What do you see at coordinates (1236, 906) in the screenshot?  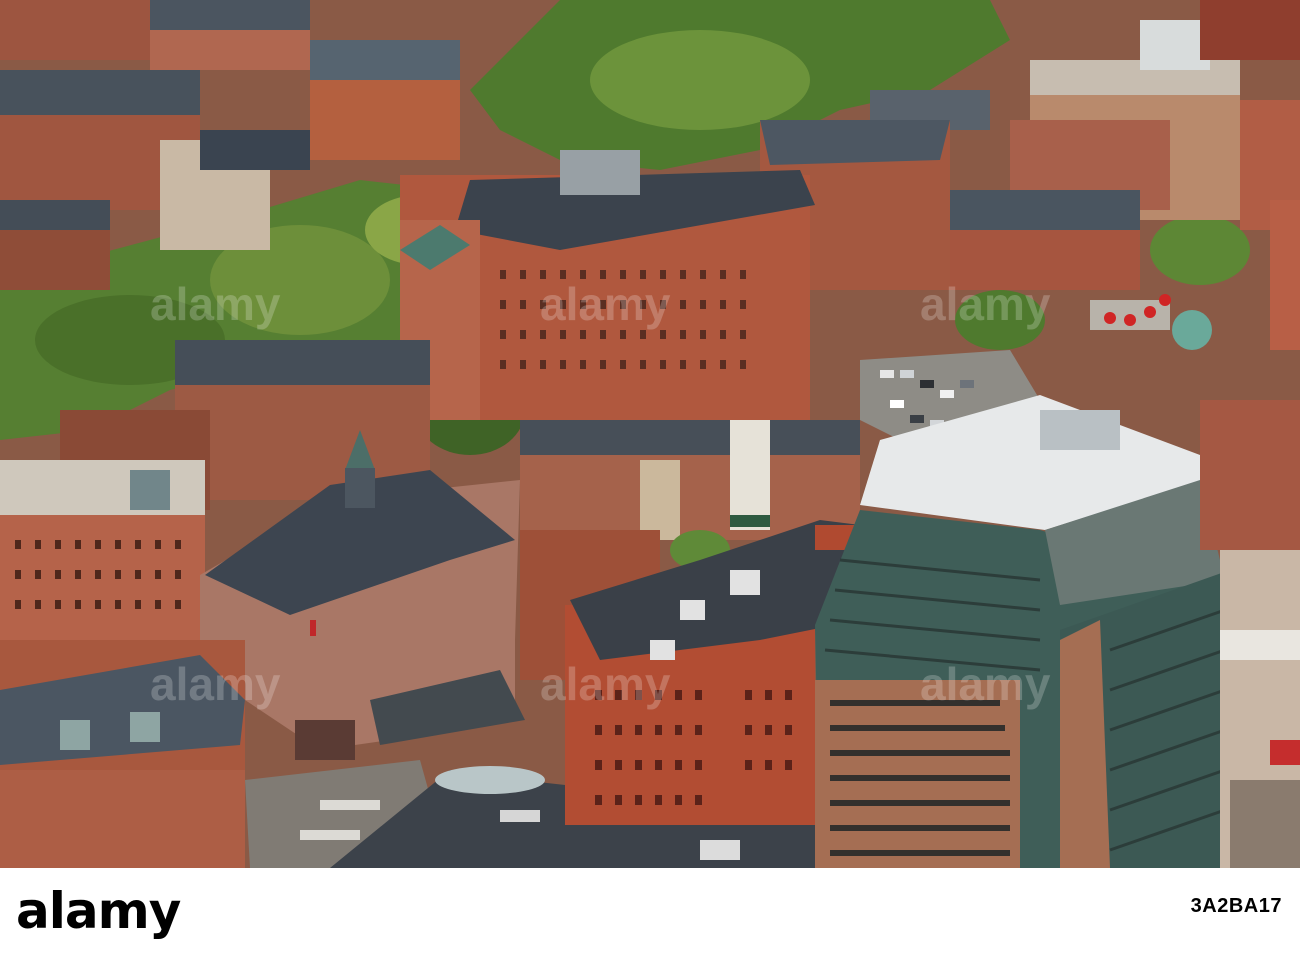 I see `image-id-label: 3A2BA17` at bounding box center [1236, 906].